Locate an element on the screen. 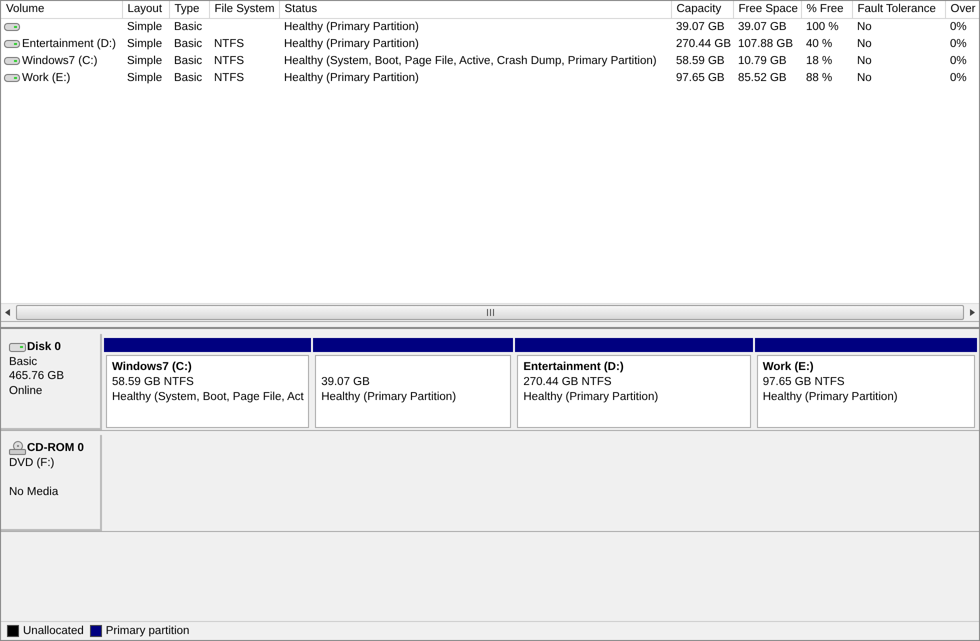 The width and height of the screenshot is (980, 641). partition-box: 39.07 GB Healthy (Primary Partition) is located at coordinates (413, 391).